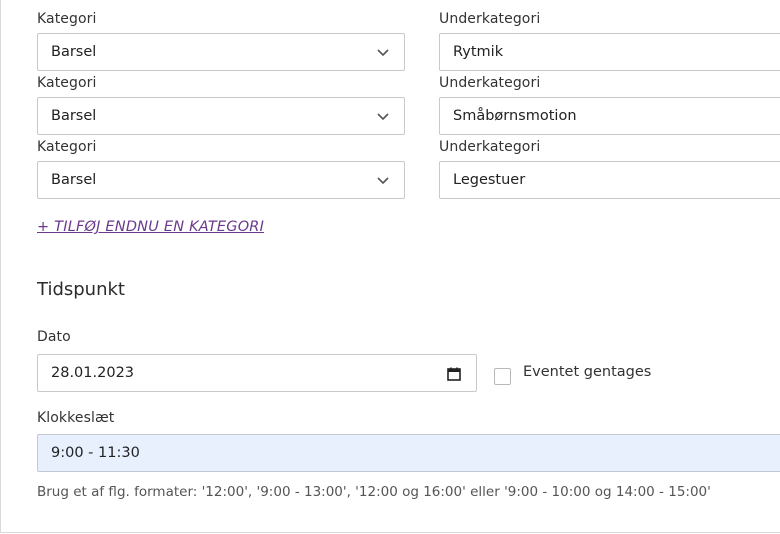 This screenshot has width=780, height=534. Describe the element at coordinates (95, 453) in the screenshot. I see `time-value: 9:00 - 11:30` at that location.